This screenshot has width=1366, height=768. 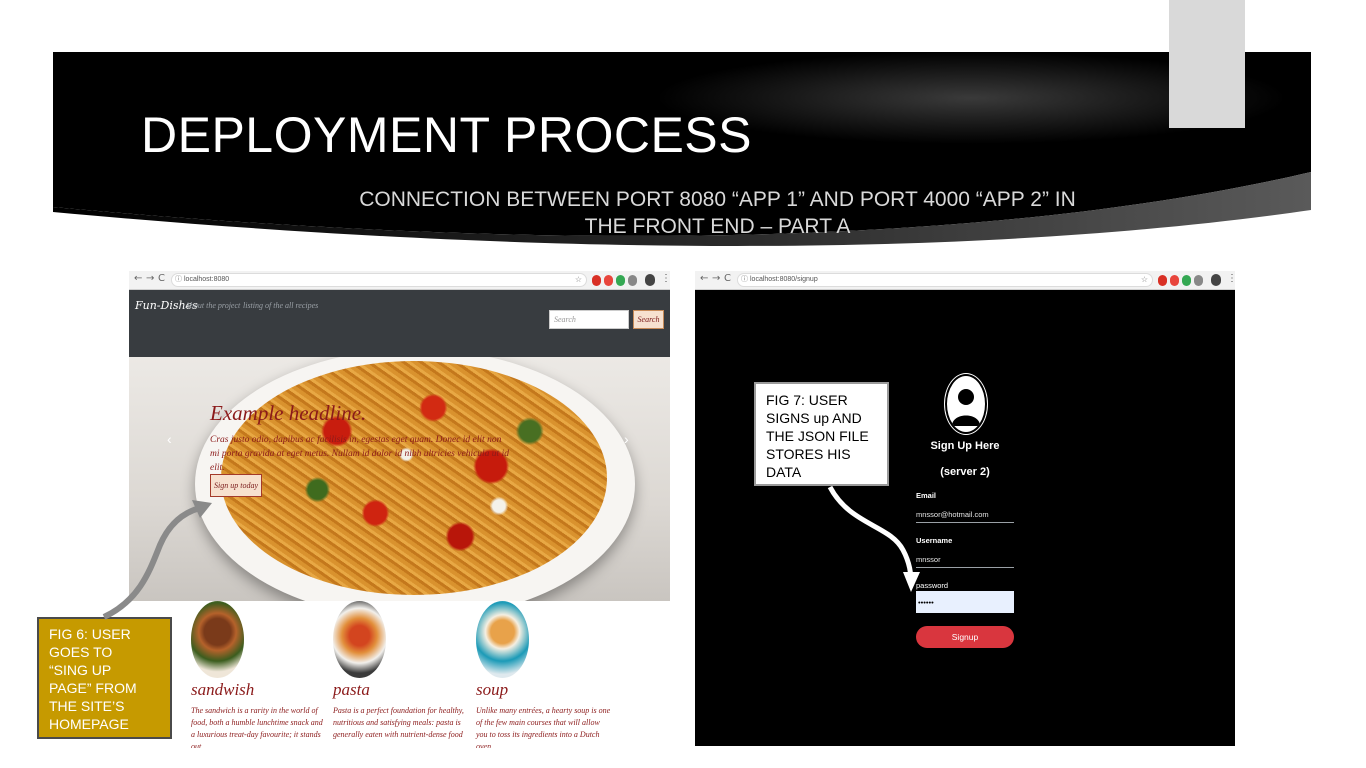 I want to click on avatar-icon, so click(x=966, y=404).